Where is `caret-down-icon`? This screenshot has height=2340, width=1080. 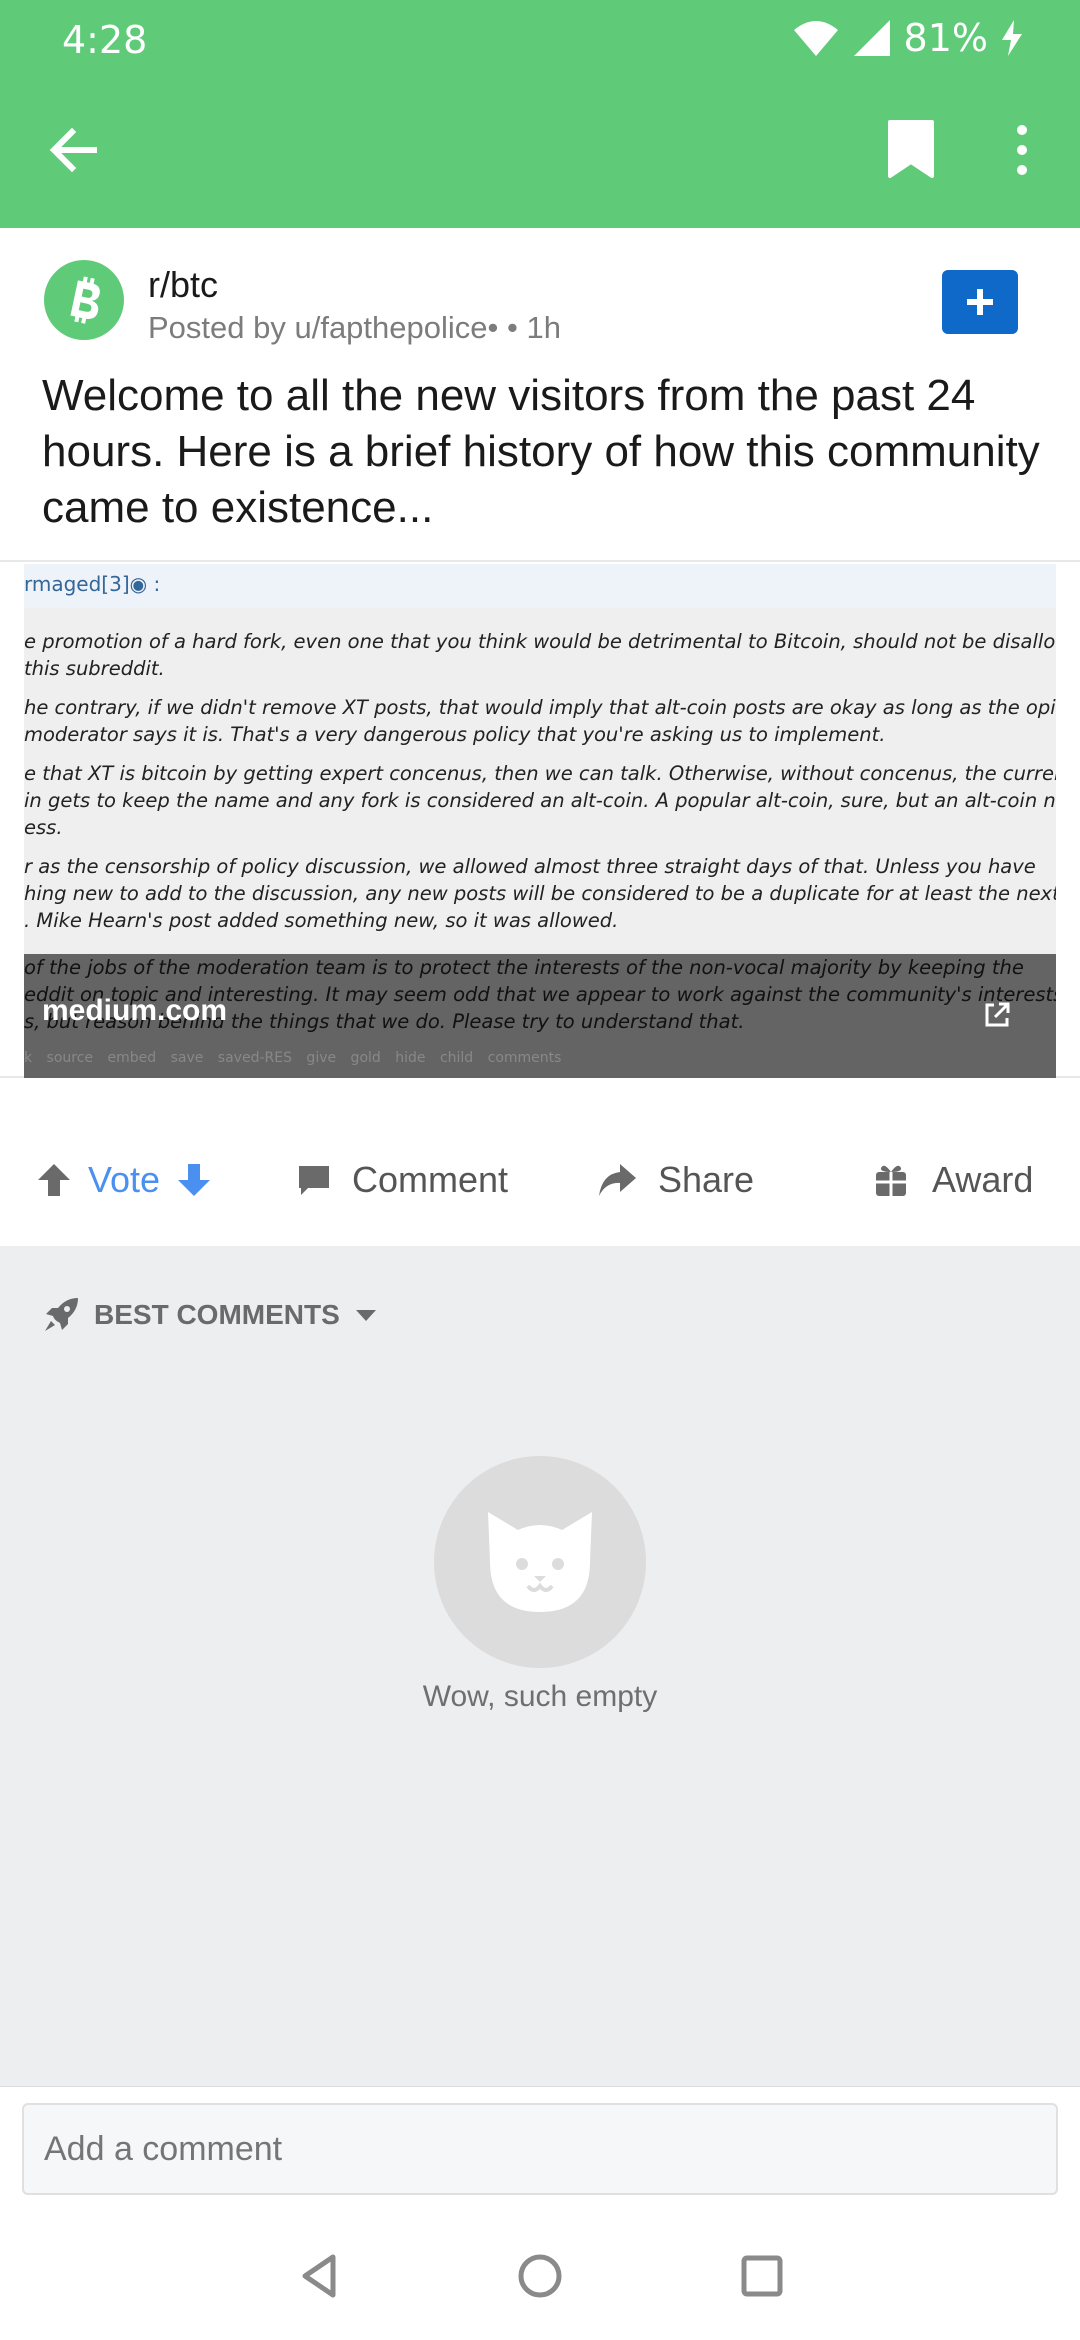
caret-down-icon is located at coordinates (365, 1315).